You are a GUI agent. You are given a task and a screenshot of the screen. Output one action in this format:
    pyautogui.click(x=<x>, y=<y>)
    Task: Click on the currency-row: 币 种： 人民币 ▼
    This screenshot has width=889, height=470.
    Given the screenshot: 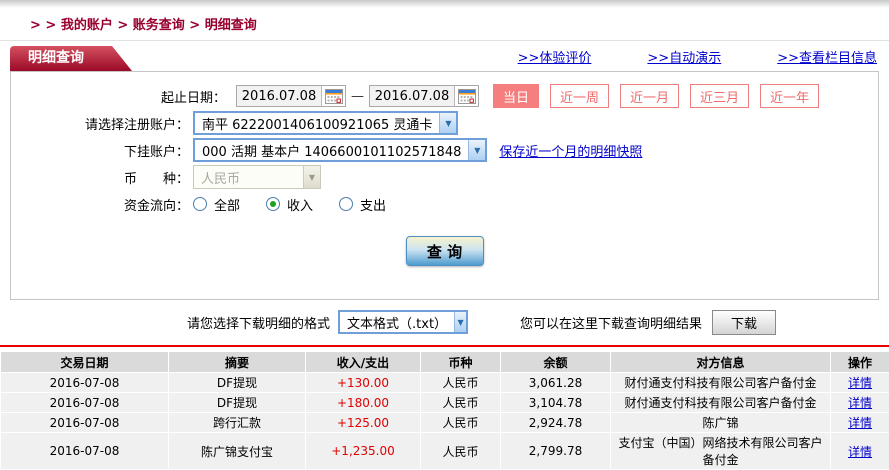 What is the action you would take?
    pyautogui.click(x=444, y=177)
    